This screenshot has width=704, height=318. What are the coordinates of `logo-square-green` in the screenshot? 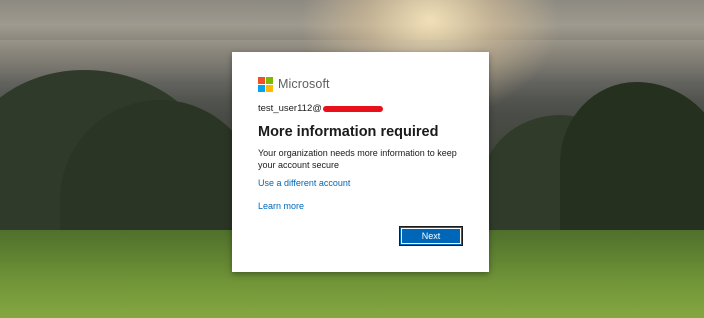 It's located at (269, 80).